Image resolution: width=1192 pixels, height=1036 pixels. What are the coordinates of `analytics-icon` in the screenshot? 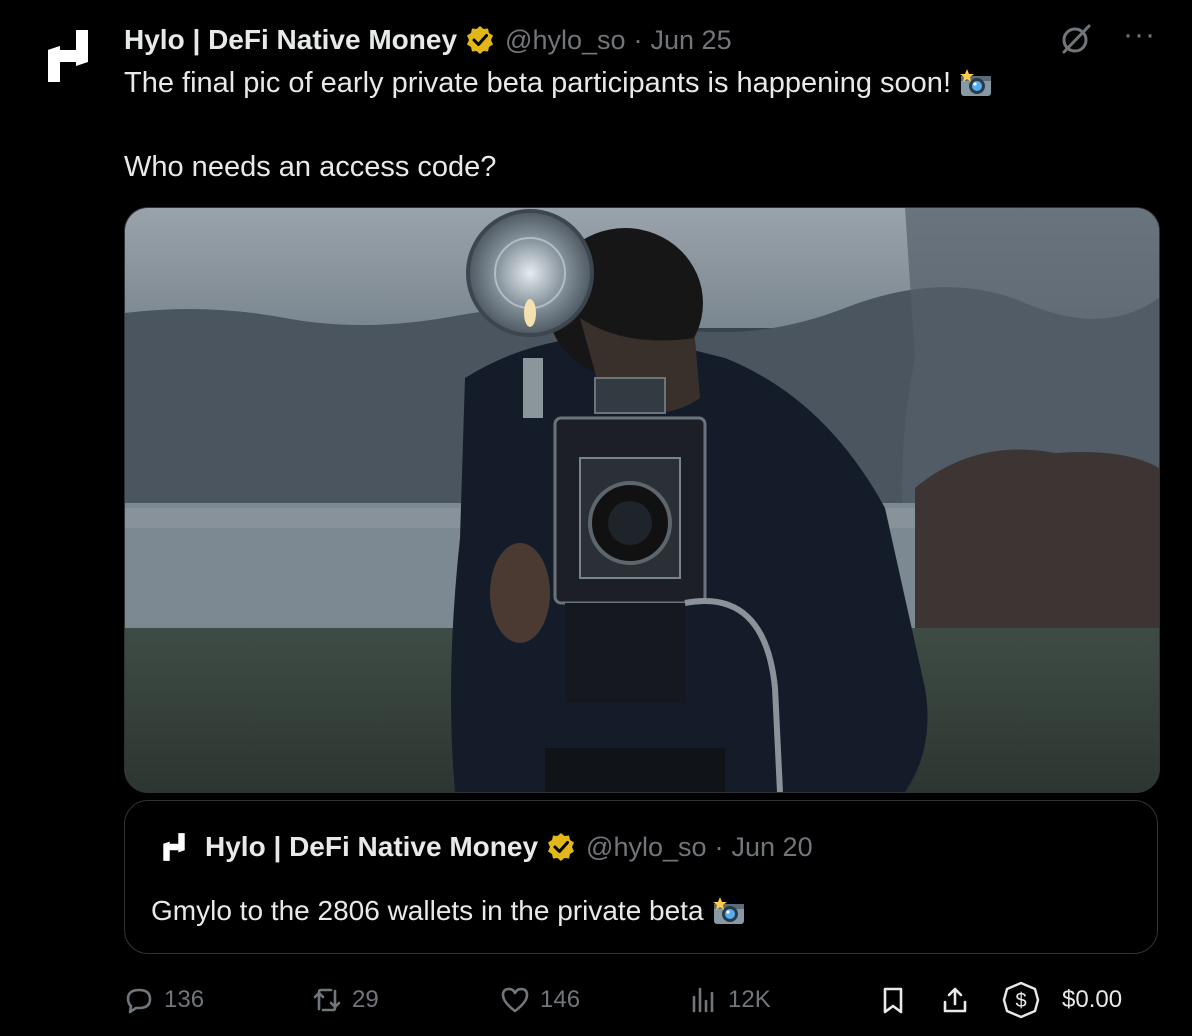 It's located at (703, 1000).